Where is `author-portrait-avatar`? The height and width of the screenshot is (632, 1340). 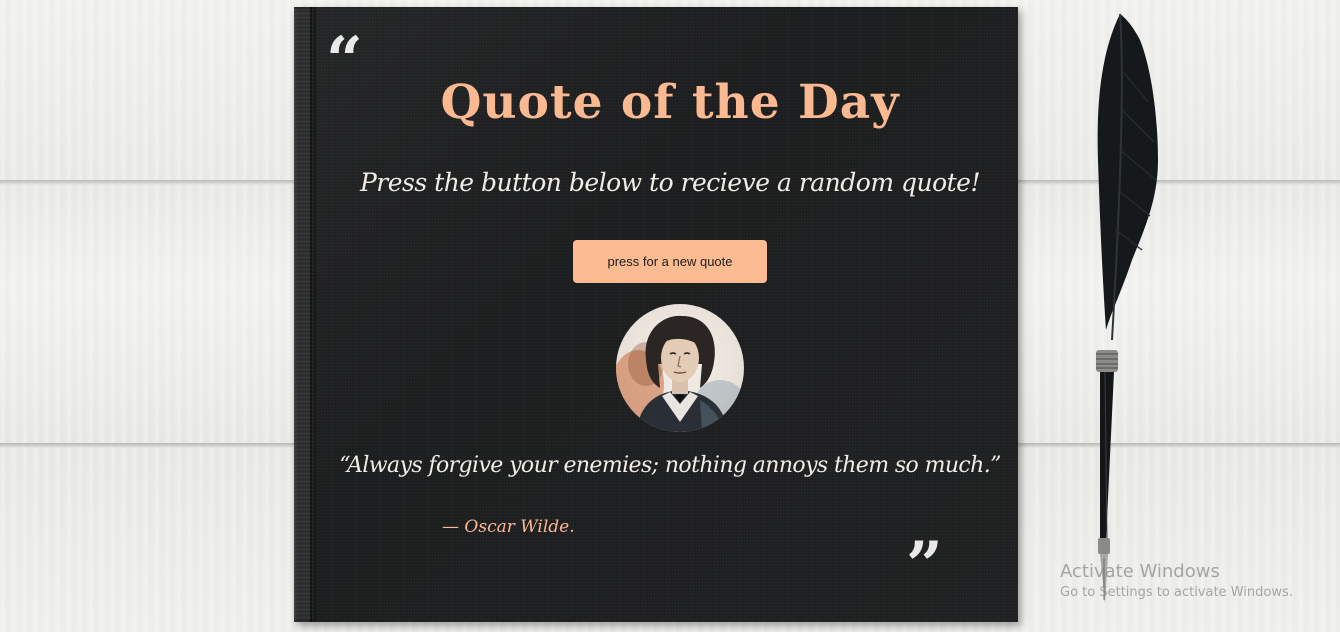
author-portrait-avatar is located at coordinates (680, 368).